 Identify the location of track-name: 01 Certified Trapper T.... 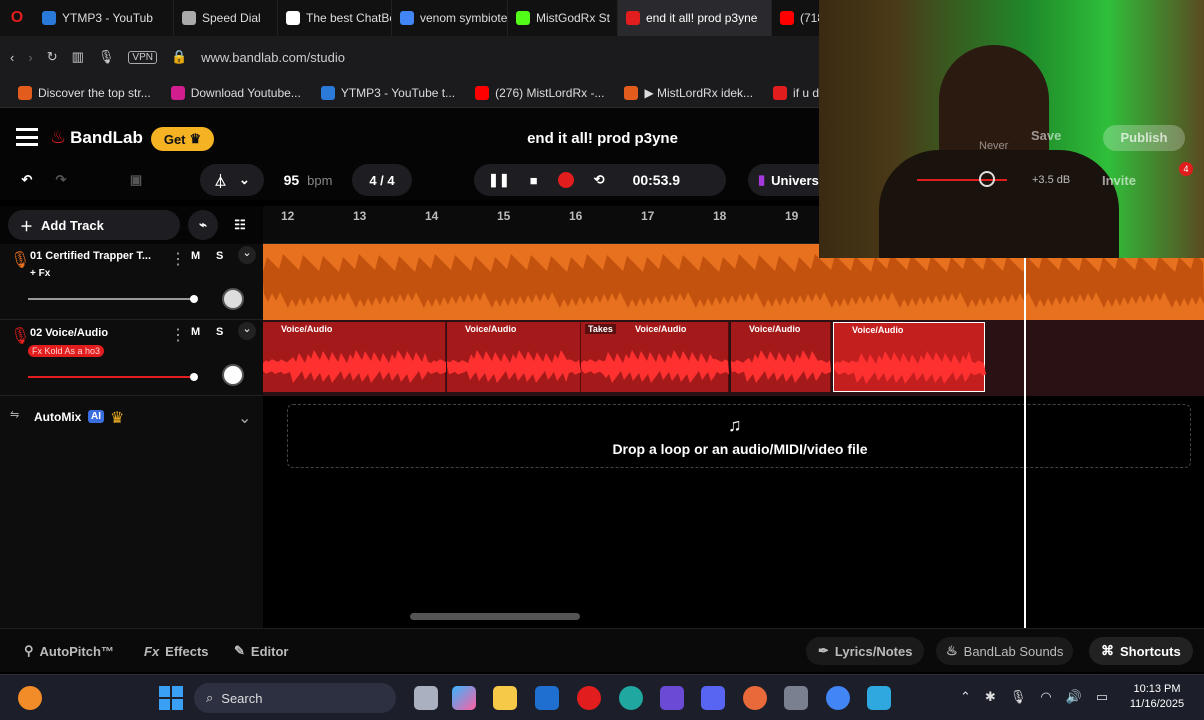
(98, 256).